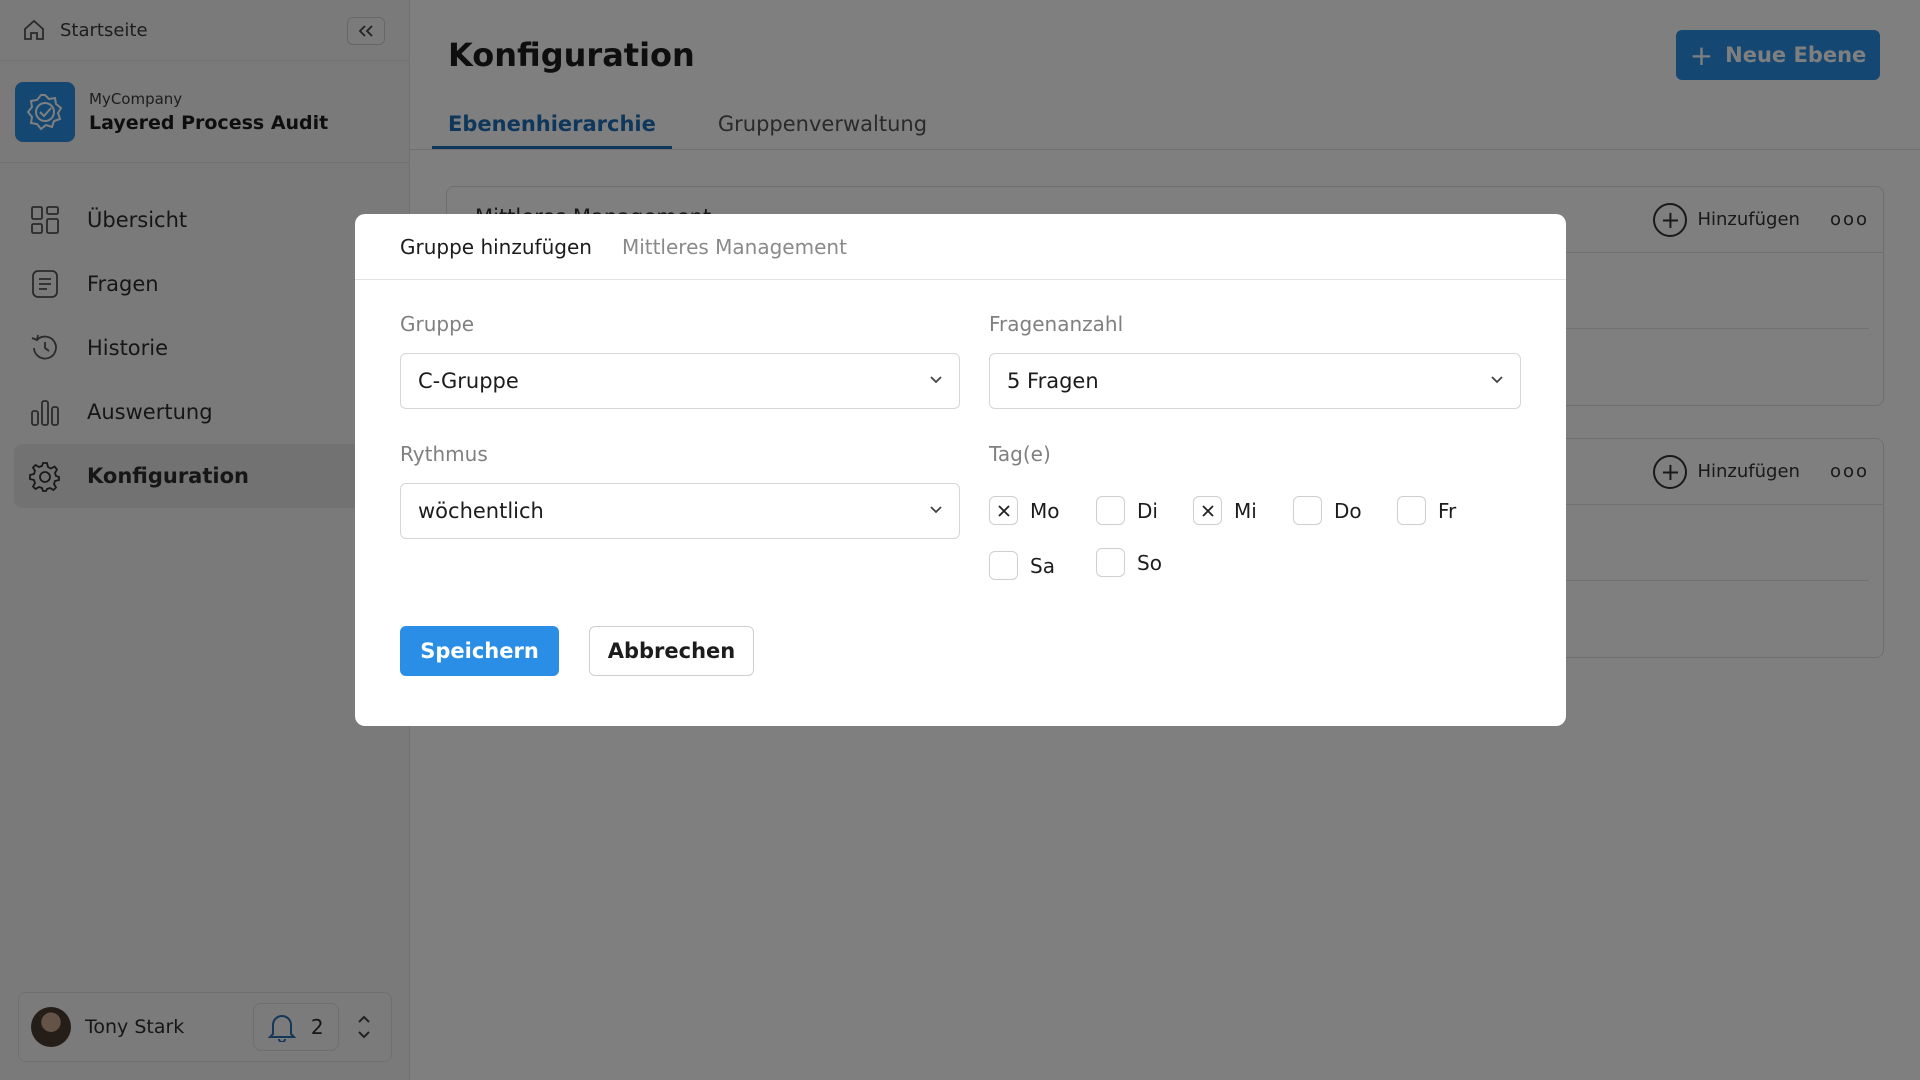  I want to click on group-label: Gruppe, so click(437, 324).